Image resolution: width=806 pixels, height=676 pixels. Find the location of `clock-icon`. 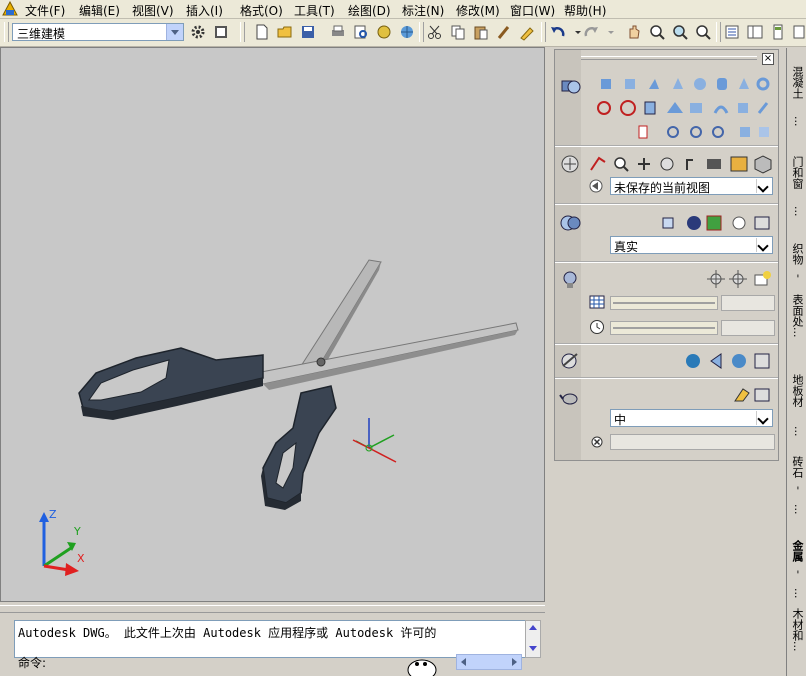

clock-icon is located at coordinates (597, 327).